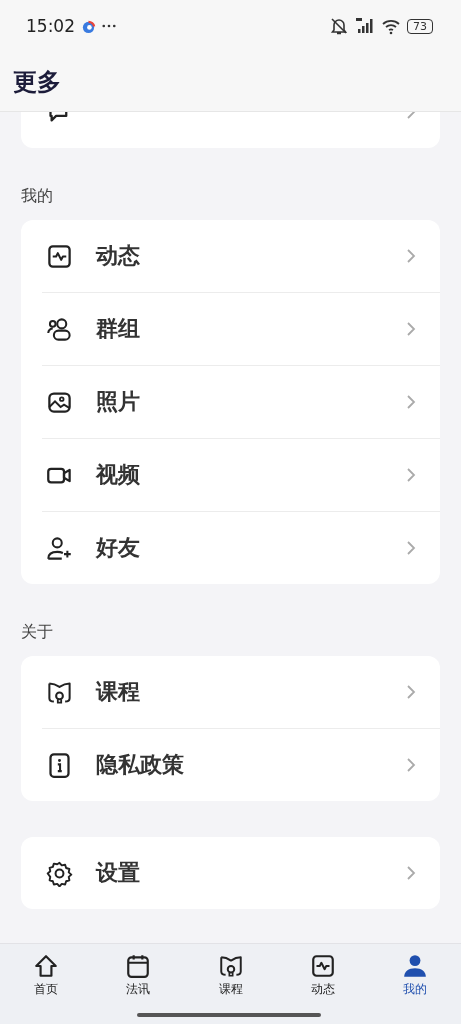  Describe the element at coordinates (59, 765) in the screenshot. I see `info-icon` at that location.